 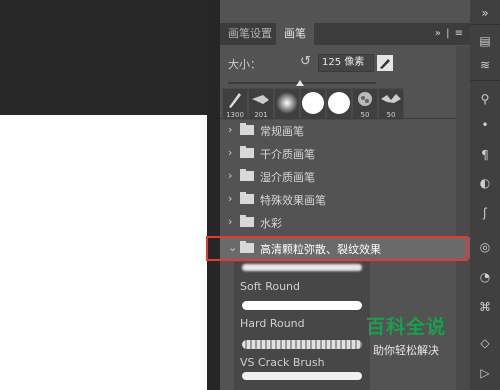 I want to click on folder-row: › 干介质画笔, so click(x=345, y=153).